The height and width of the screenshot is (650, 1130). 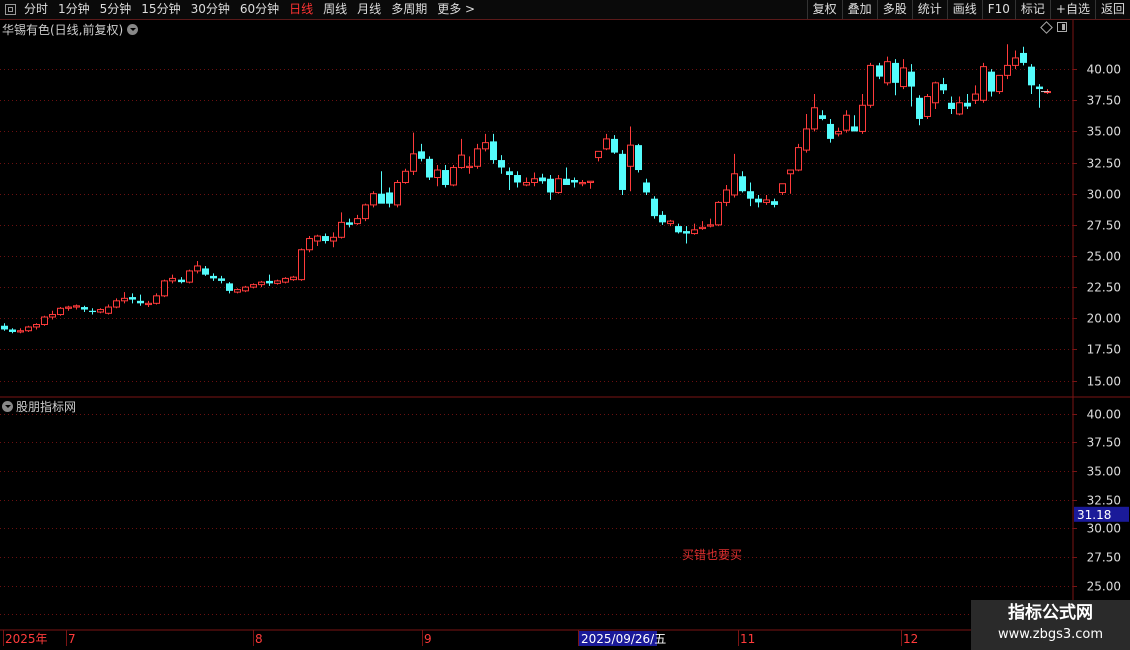 What do you see at coordinates (747, 639) in the screenshot?
I see `x-tick-label: 11` at bounding box center [747, 639].